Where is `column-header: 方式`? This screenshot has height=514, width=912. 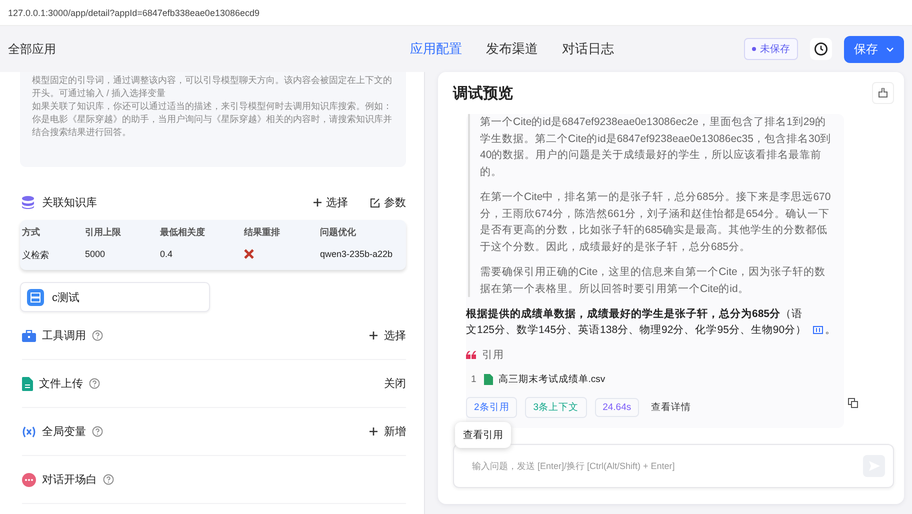 column-header: 方式 is located at coordinates (31, 232).